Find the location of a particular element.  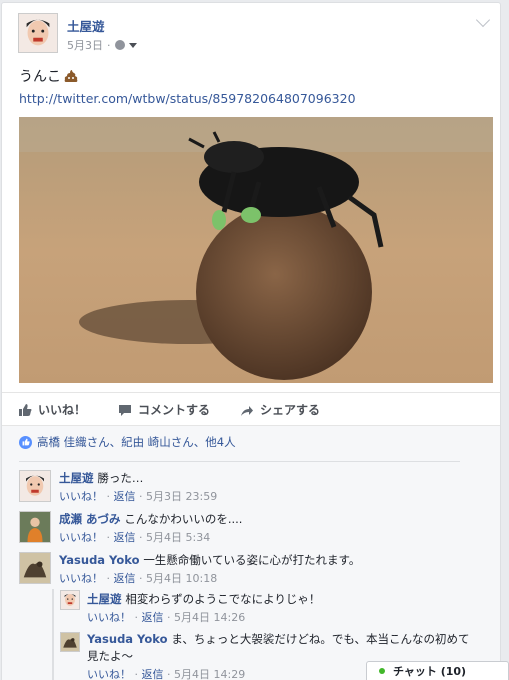

share-label: シェアする is located at coordinates (290, 410).